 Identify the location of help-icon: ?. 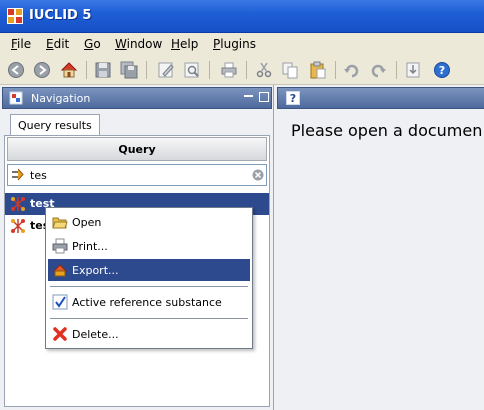
(442, 70).